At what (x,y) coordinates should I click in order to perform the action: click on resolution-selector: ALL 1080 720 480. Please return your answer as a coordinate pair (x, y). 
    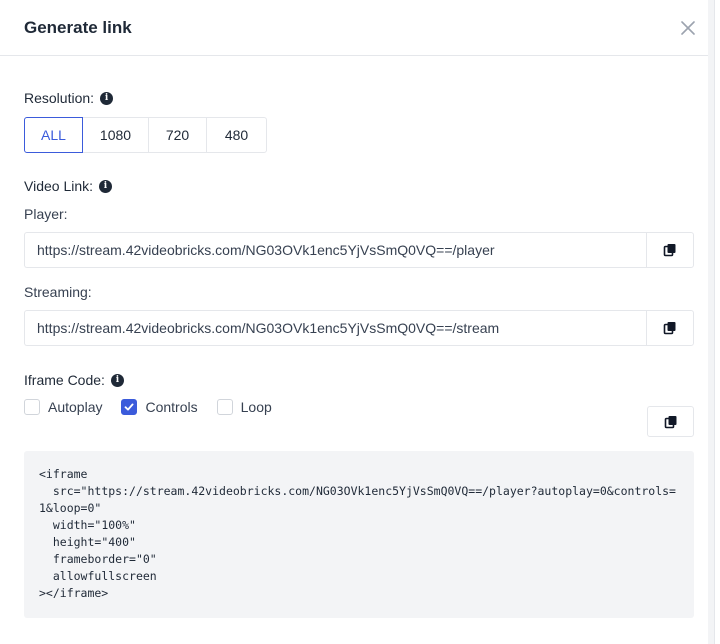
    Looking at the image, I should click on (146, 135).